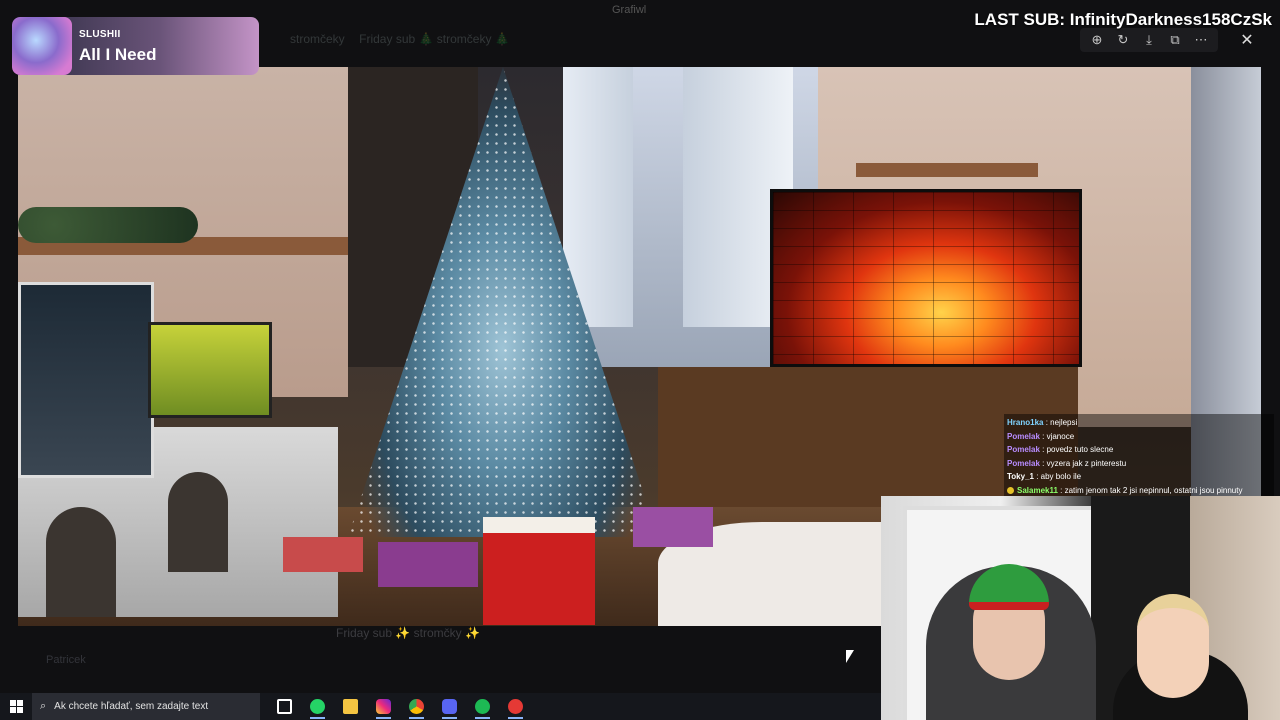 The height and width of the screenshot is (720, 1280). I want to click on chat-message: Pomelak : vjanoce, so click(1139, 437).